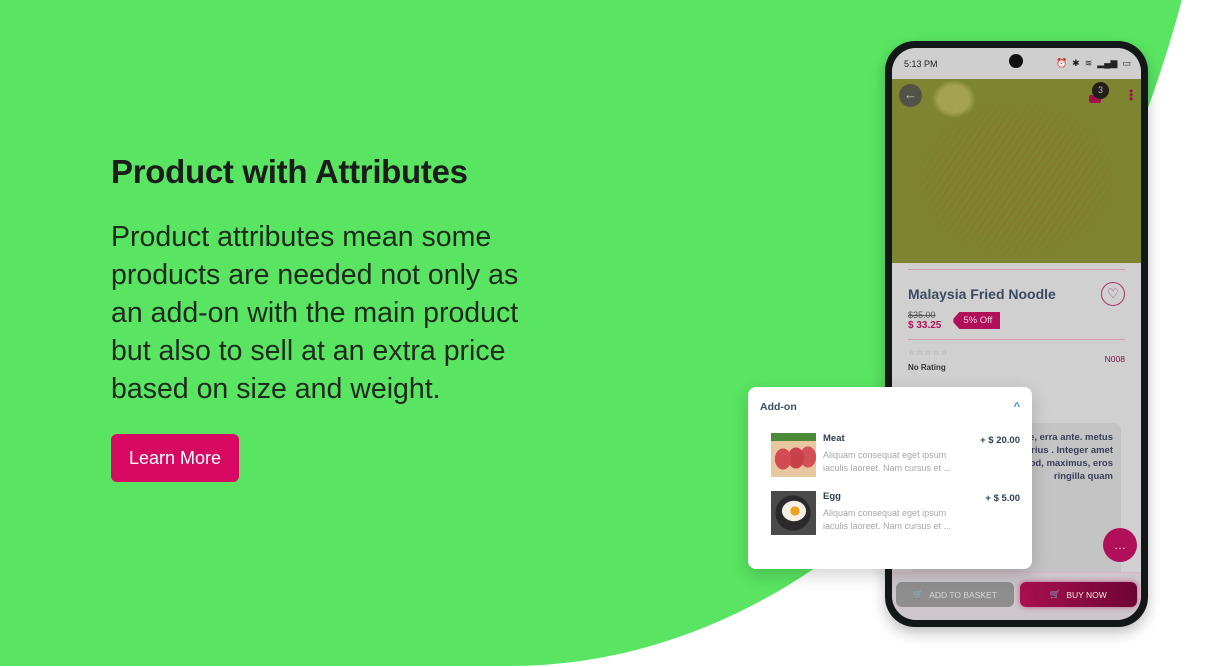  I want to click on buy-now-label: BUY NOW, so click(1086, 594).